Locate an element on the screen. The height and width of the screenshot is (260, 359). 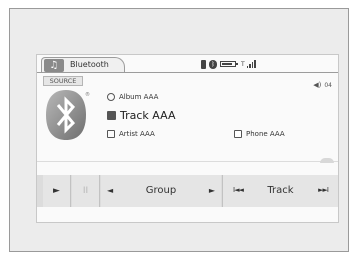
track-row: Track AAA is located at coordinates (141, 115).